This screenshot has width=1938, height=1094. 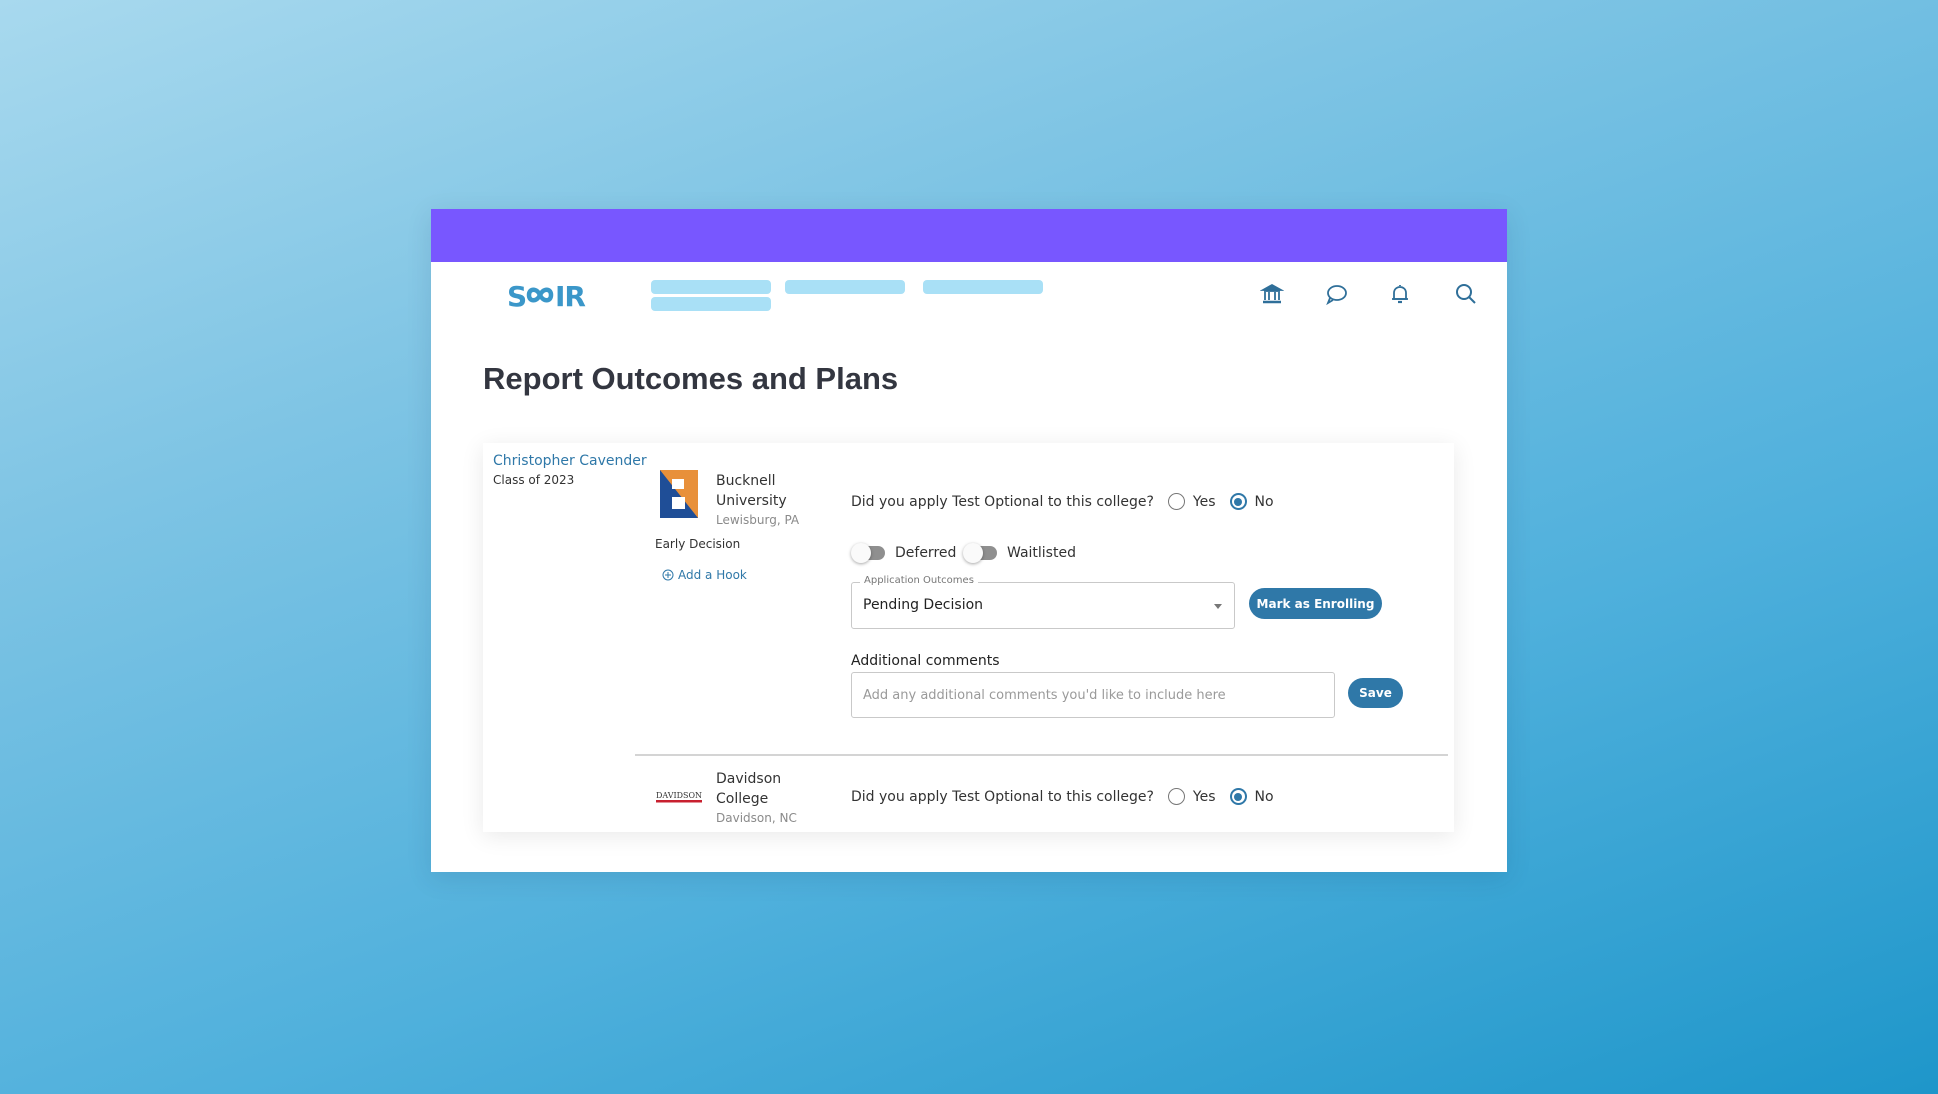 I want to click on outcome-field-label: Application Outcomes, so click(x=919, y=580).